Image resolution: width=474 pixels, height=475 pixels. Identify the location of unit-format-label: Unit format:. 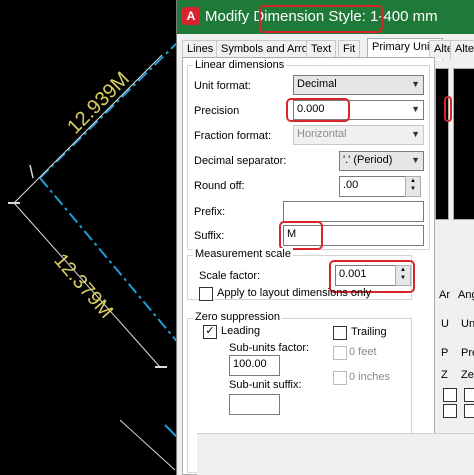
(222, 86).